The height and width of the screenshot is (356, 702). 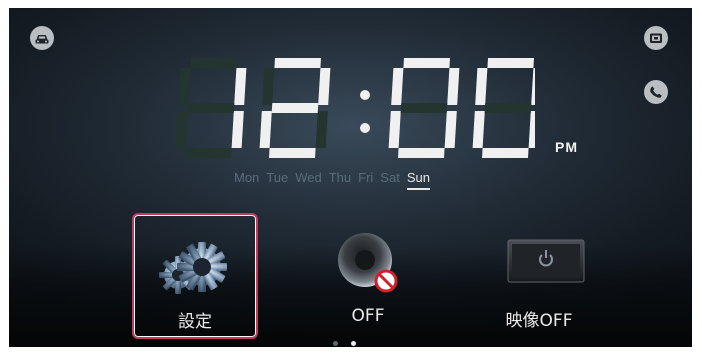 What do you see at coordinates (240, 86) in the screenshot?
I see `digit-0-seg-b` at bounding box center [240, 86].